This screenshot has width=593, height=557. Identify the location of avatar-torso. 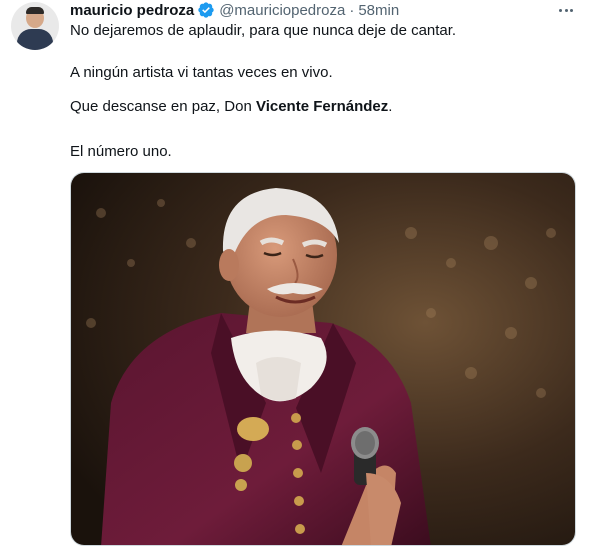
(35, 39).